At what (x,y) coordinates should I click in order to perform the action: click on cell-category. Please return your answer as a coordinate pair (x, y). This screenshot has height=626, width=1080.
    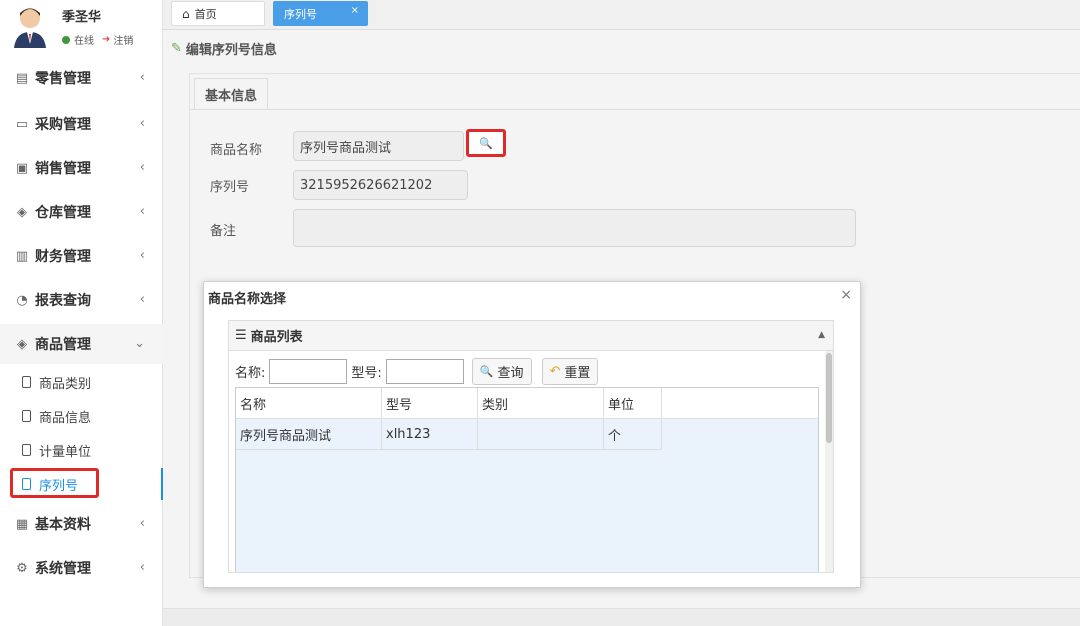
    Looking at the image, I should click on (541, 434).